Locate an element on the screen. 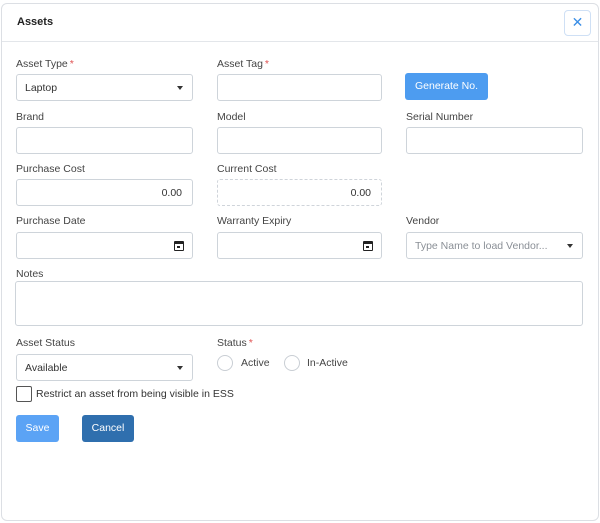 The image size is (600, 523). brand-input is located at coordinates (104, 140).